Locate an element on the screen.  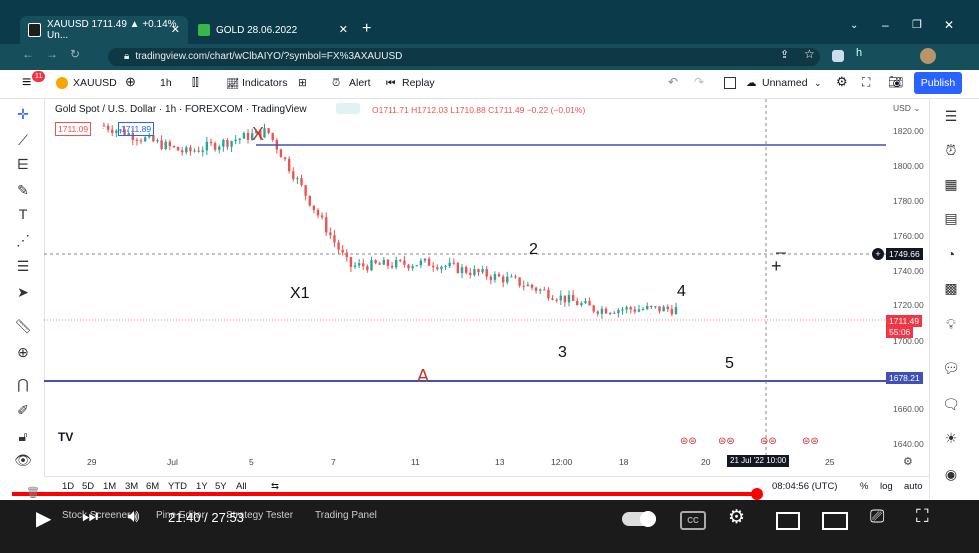
range-6m-button: 6M is located at coordinates (152, 486).